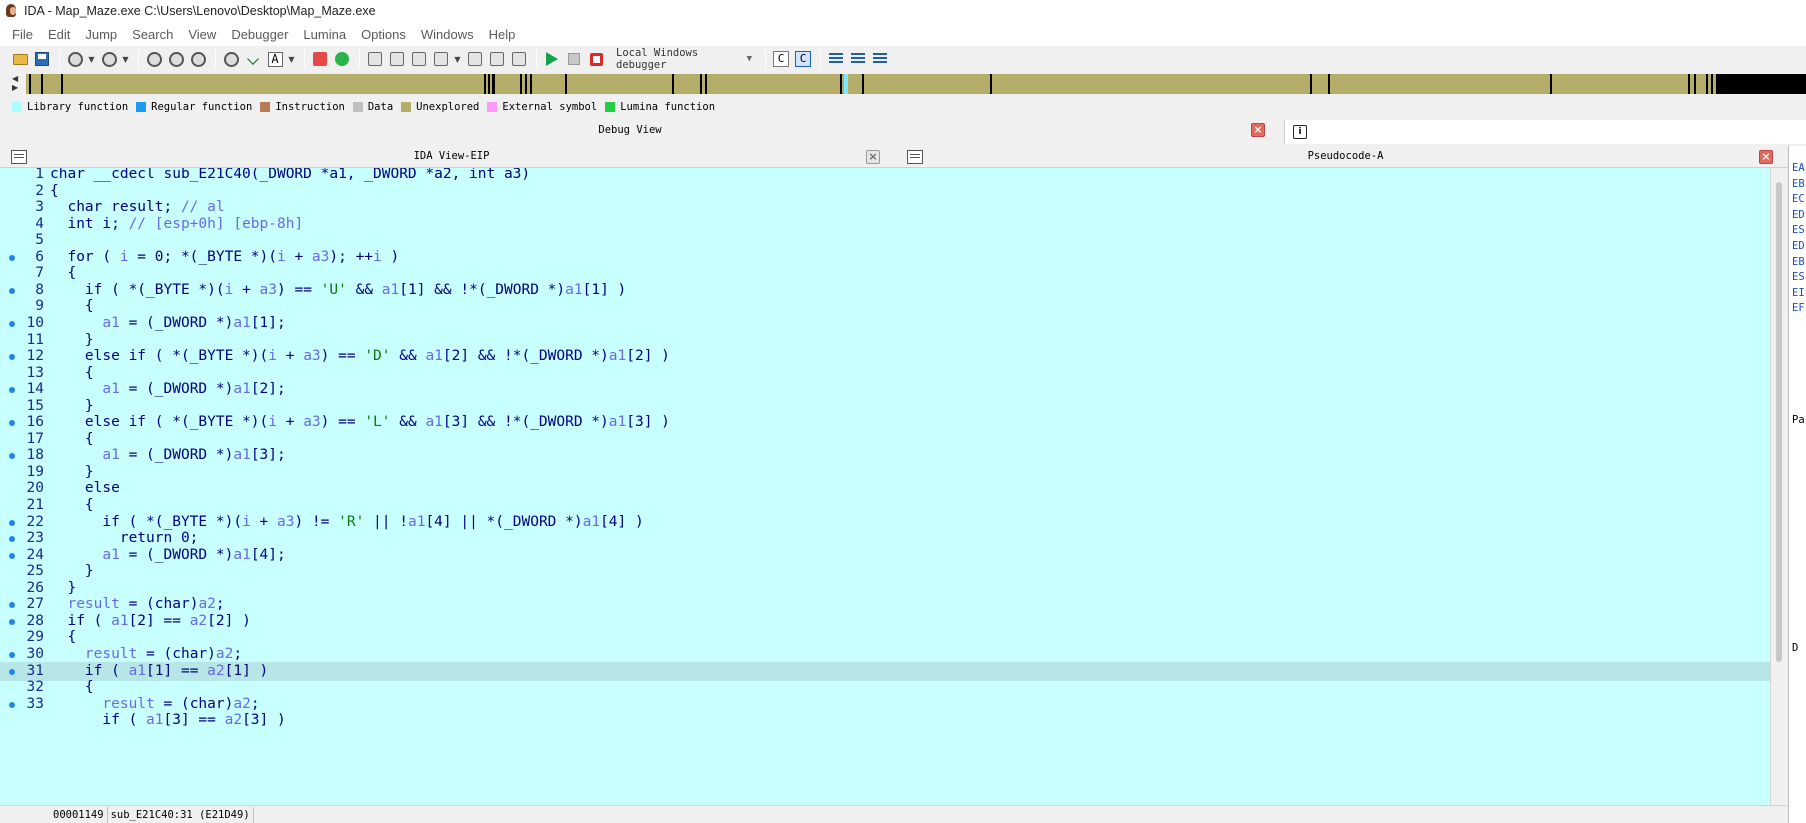 Image resolution: width=1806 pixels, height=823 pixels. I want to click on code-token: // [esp+0h] [ebp-8h], so click(216, 223).